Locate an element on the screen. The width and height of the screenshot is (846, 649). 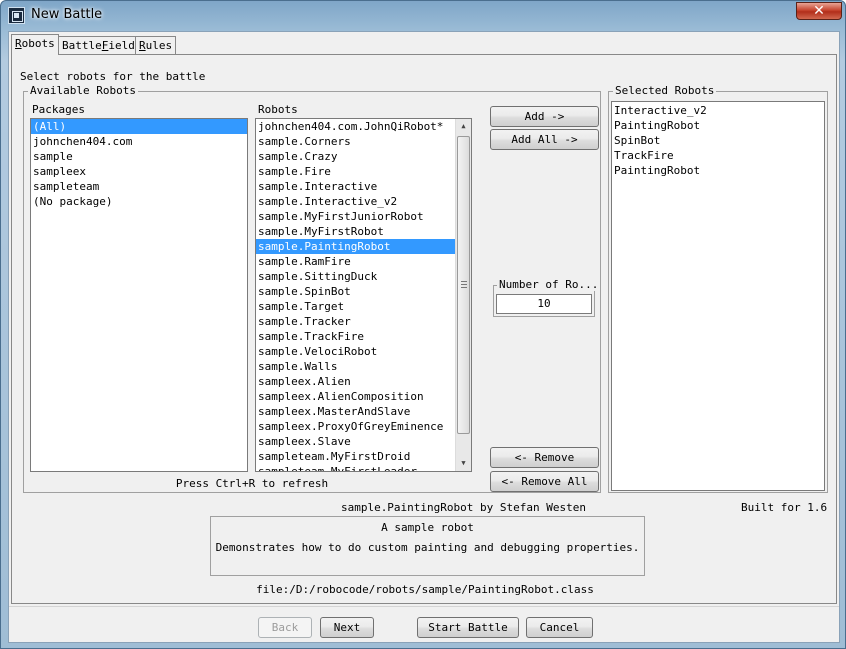
robot-list-item: sample.SpinBot is located at coordinates (356, 291).